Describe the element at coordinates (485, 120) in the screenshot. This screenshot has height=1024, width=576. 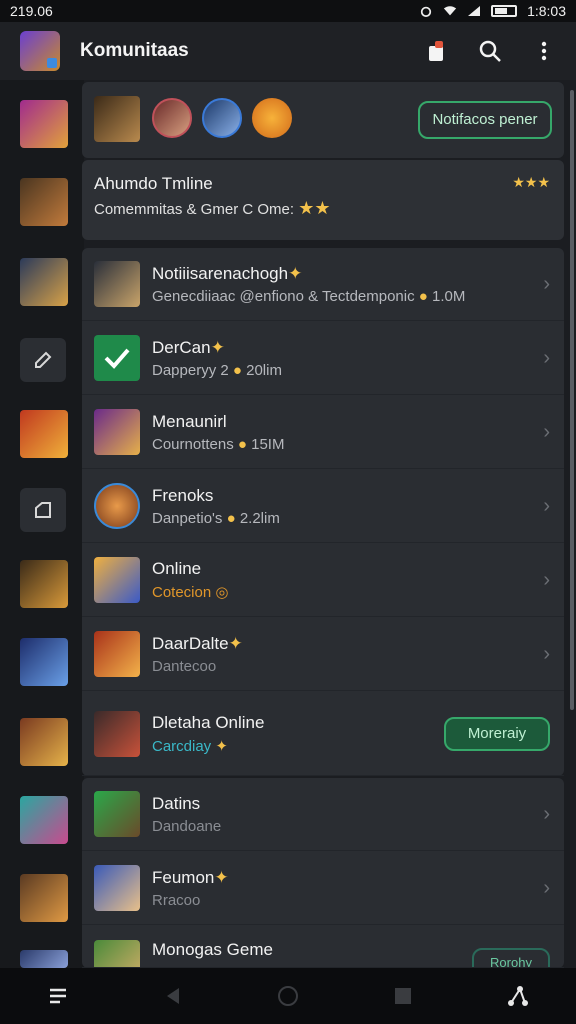
I see `notifications-button: Notifacos pener` at that location.